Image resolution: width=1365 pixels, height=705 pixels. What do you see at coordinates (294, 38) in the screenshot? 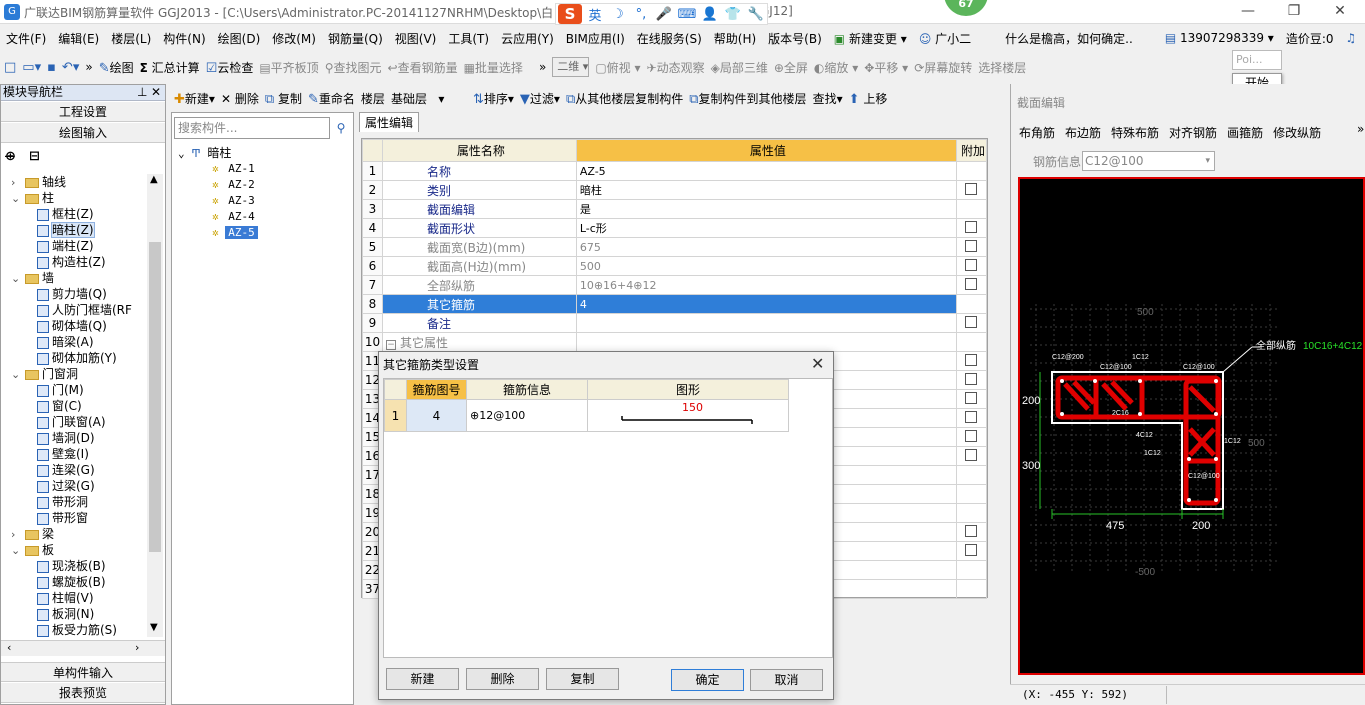
I see `menu-modify: 修改(M)` at bounding box center [294, 38].